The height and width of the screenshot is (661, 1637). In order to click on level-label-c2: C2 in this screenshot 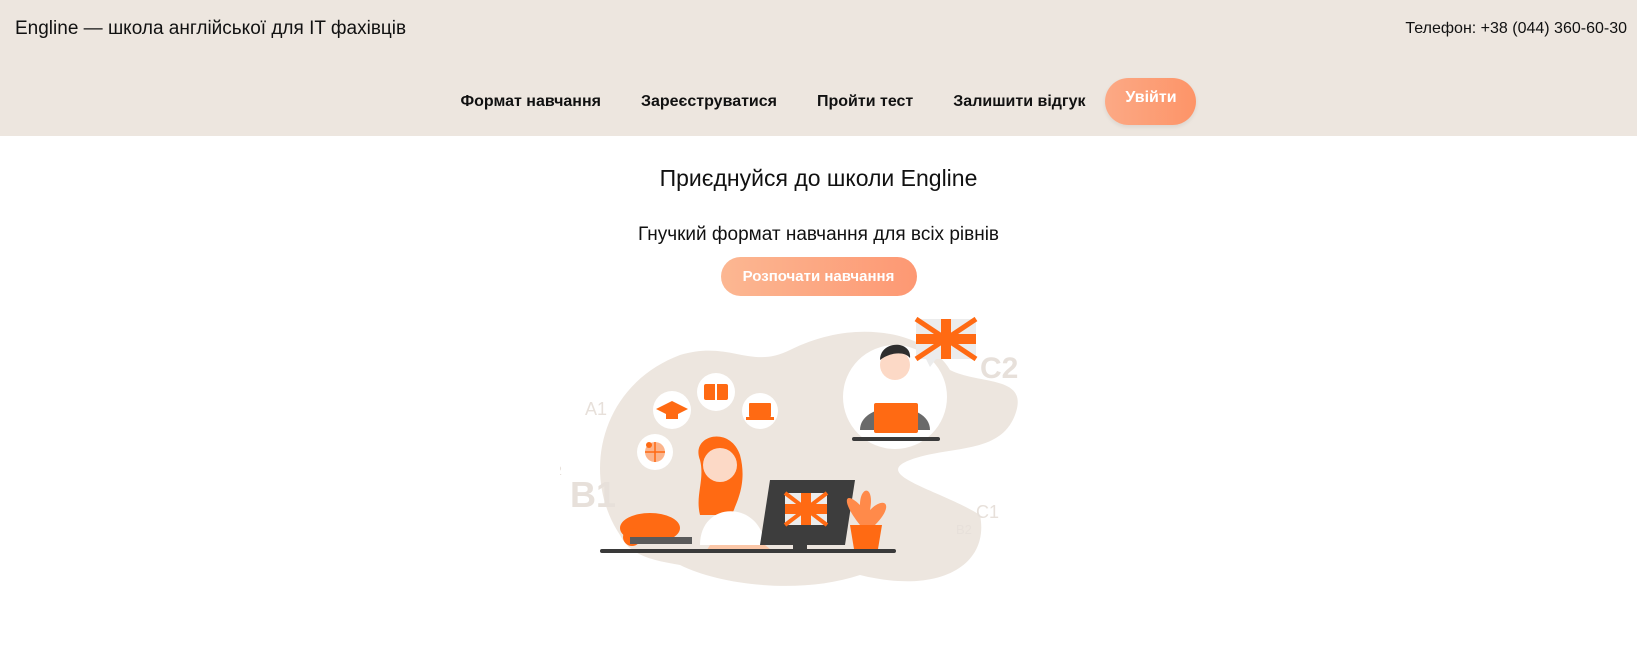, I will do `click(999, 368)`.